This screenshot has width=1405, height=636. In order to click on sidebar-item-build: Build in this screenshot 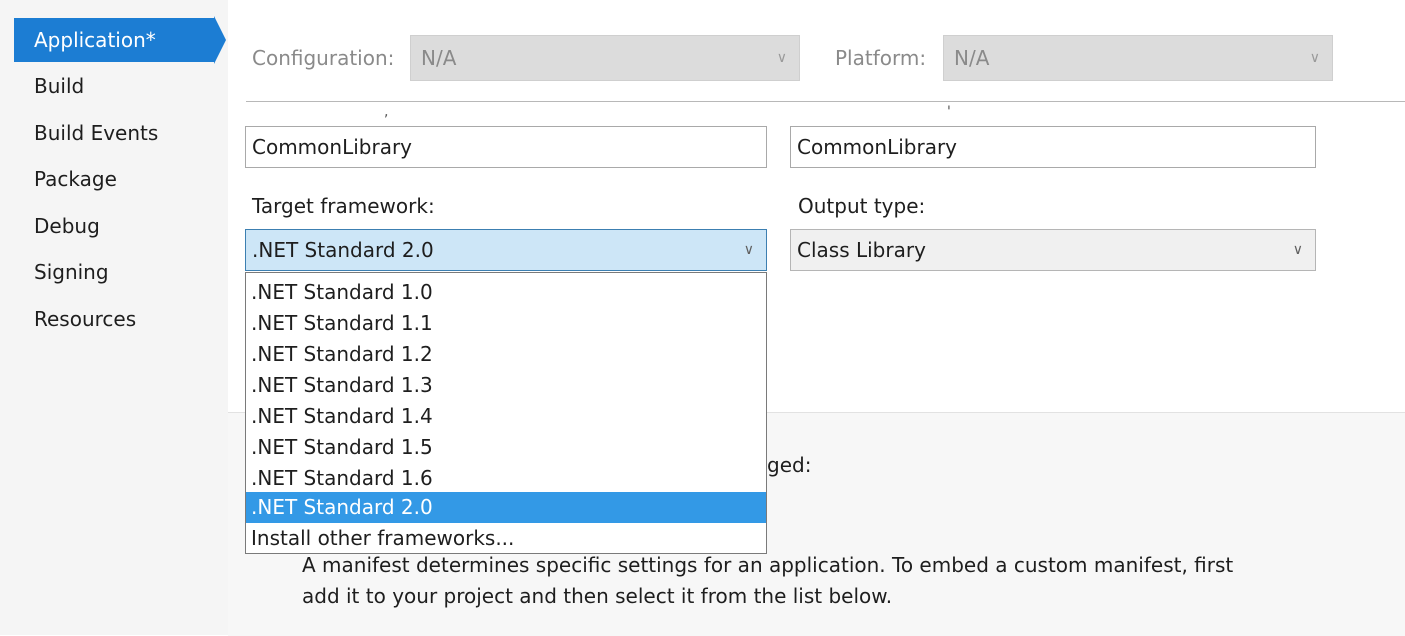, I will do `click(114, 86)`.